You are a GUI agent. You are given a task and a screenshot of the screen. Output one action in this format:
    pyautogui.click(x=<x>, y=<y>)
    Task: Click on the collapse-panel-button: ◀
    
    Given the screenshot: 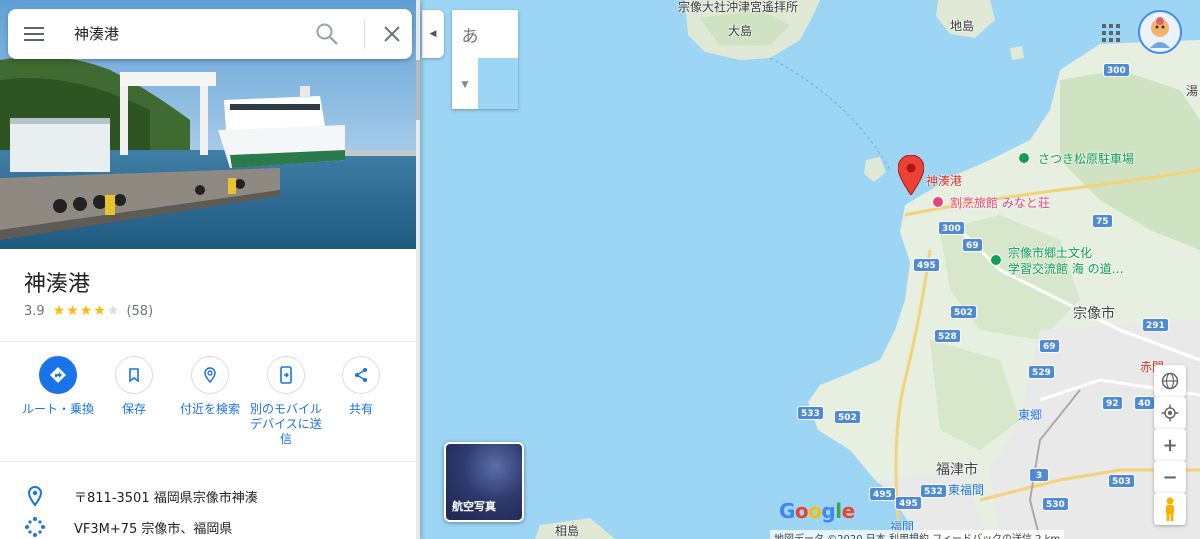 What is the action you would take?
    pyautogui.click(x=433, y=34)
    